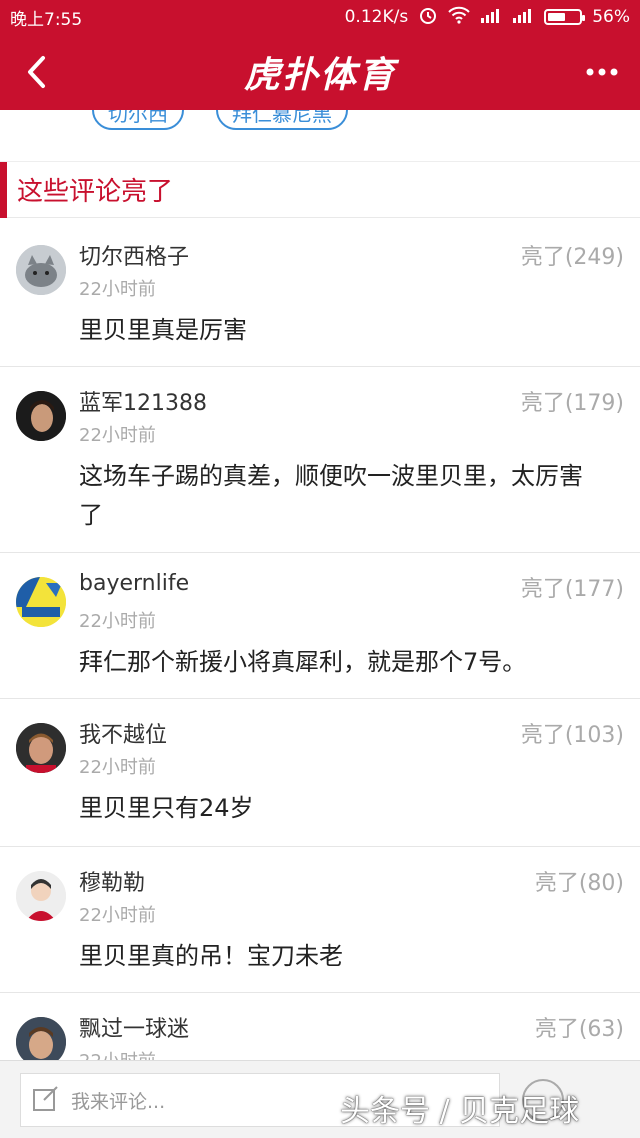 This screenshot has width=640, height=1138. I want to click on more-button, so click(602, 72).